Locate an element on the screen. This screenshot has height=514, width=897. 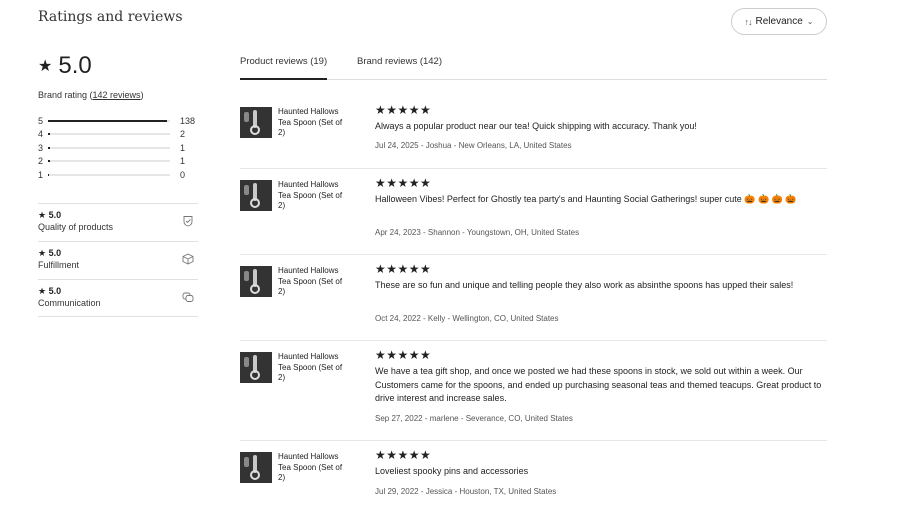
review-tabs: Product reviews (19) Brand reviews (142) is located at coordinates (533, 66).